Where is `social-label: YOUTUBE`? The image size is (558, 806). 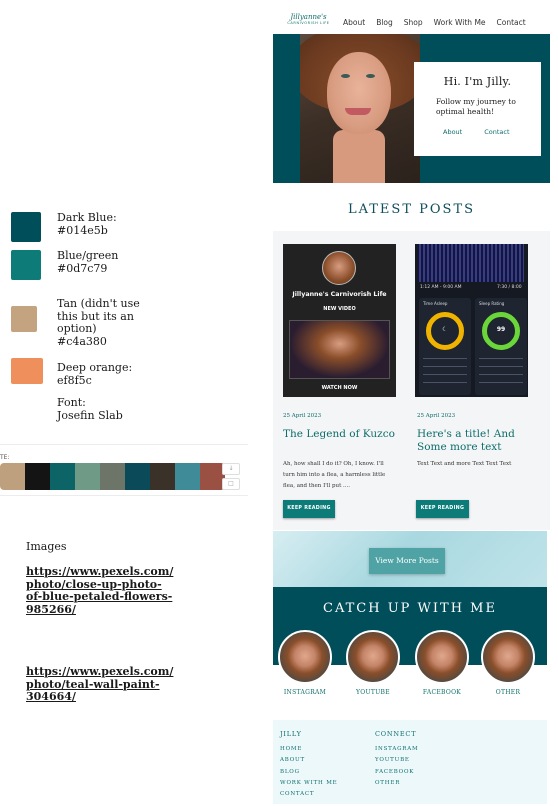 social-label: YOUTUBE is located at coordinates (373, 692).